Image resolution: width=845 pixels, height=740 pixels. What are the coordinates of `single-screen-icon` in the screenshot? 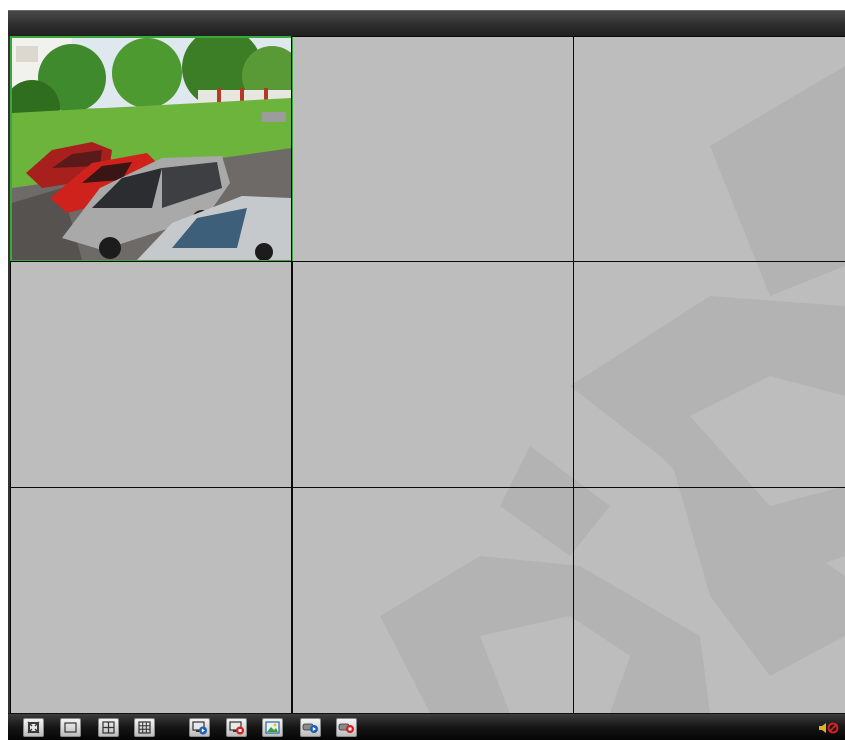 It's located at (70, 727).